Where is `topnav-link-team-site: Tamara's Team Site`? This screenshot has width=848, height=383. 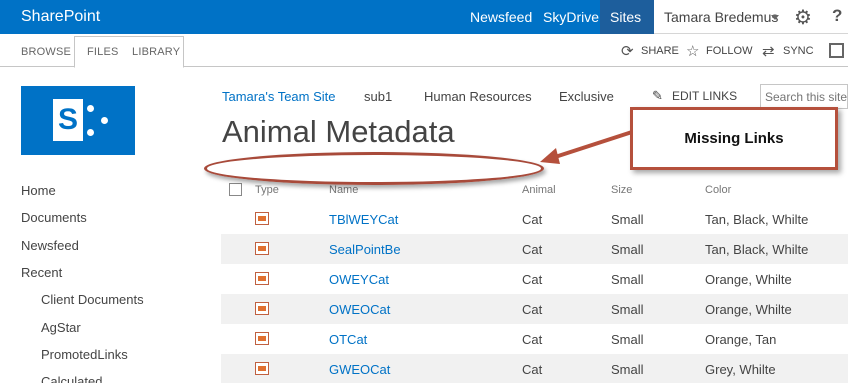
topnav-link-team-site: Tamara's Team Site is located at coordinates (279, 96).